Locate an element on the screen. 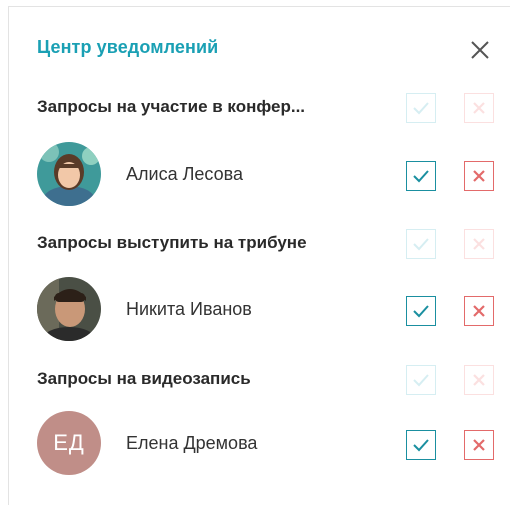 Image resolution: width=510 pixels, height=505 pixels. panel-title: Центр уведомлений is located at coordinates (128, 47).